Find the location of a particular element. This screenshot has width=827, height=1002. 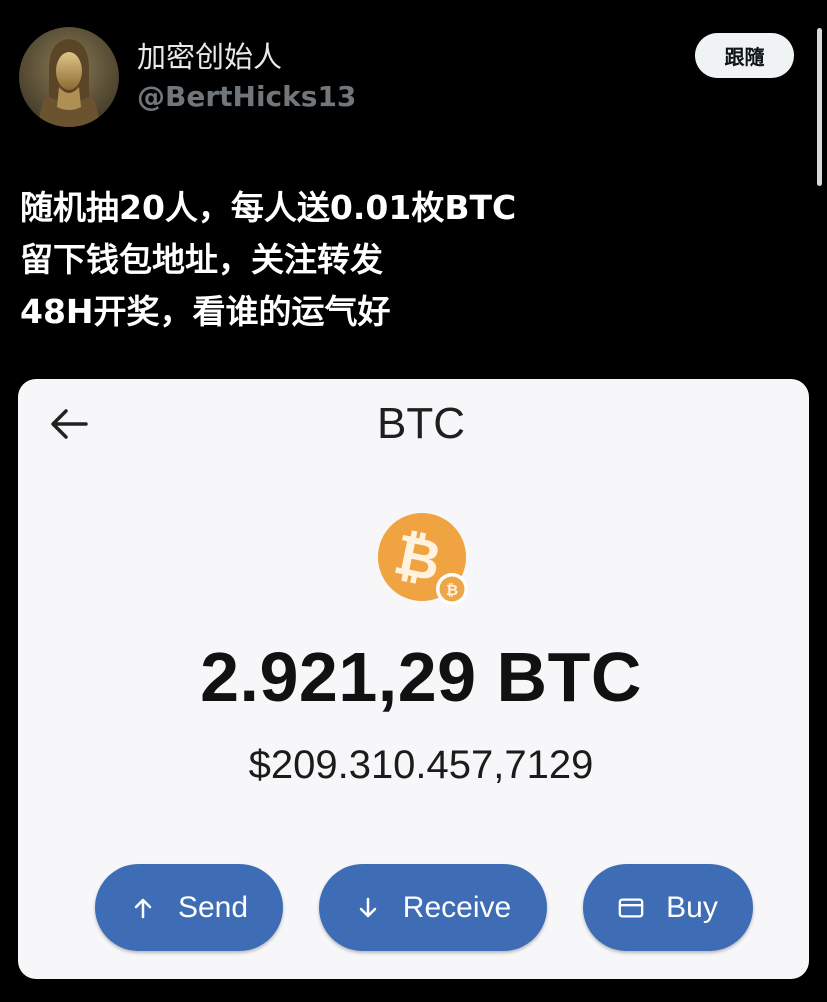

receive-label: Receive is located at coordinates (457, 907).